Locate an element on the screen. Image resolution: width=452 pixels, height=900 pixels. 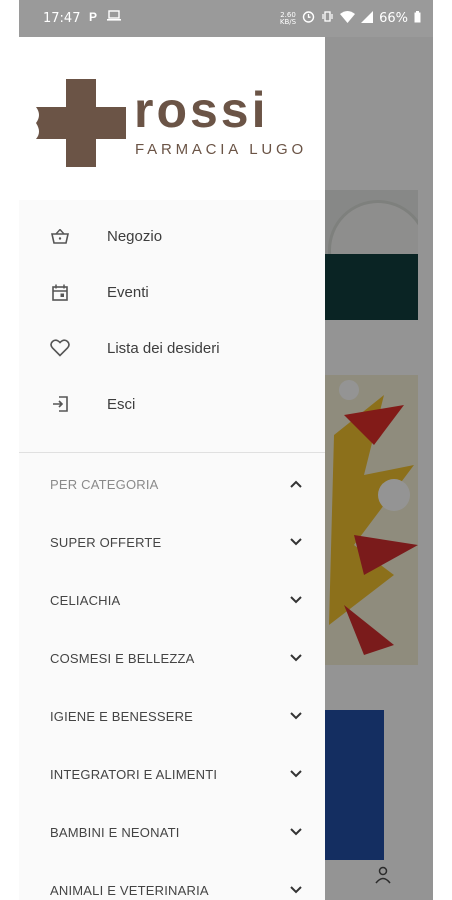
vibrate-icon is located at coordinates (327, 18).